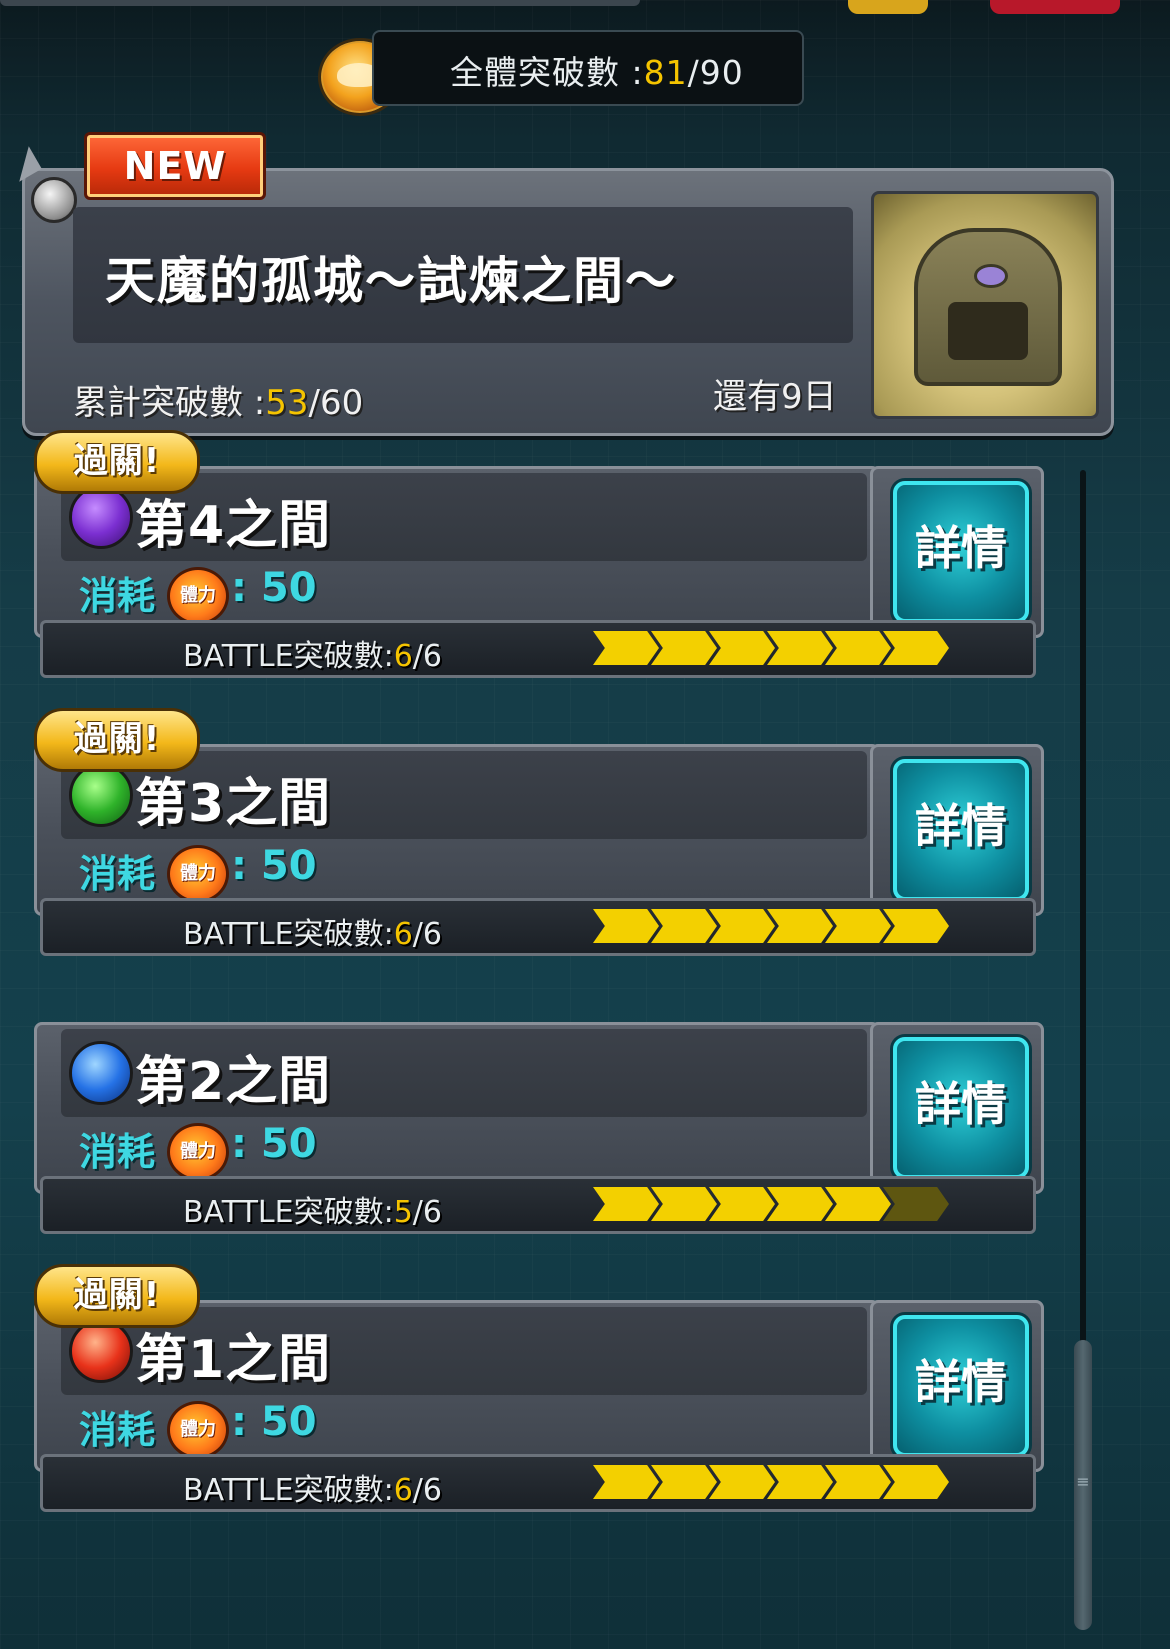  I want to click on boss-eye-shape, so click(991, 276).